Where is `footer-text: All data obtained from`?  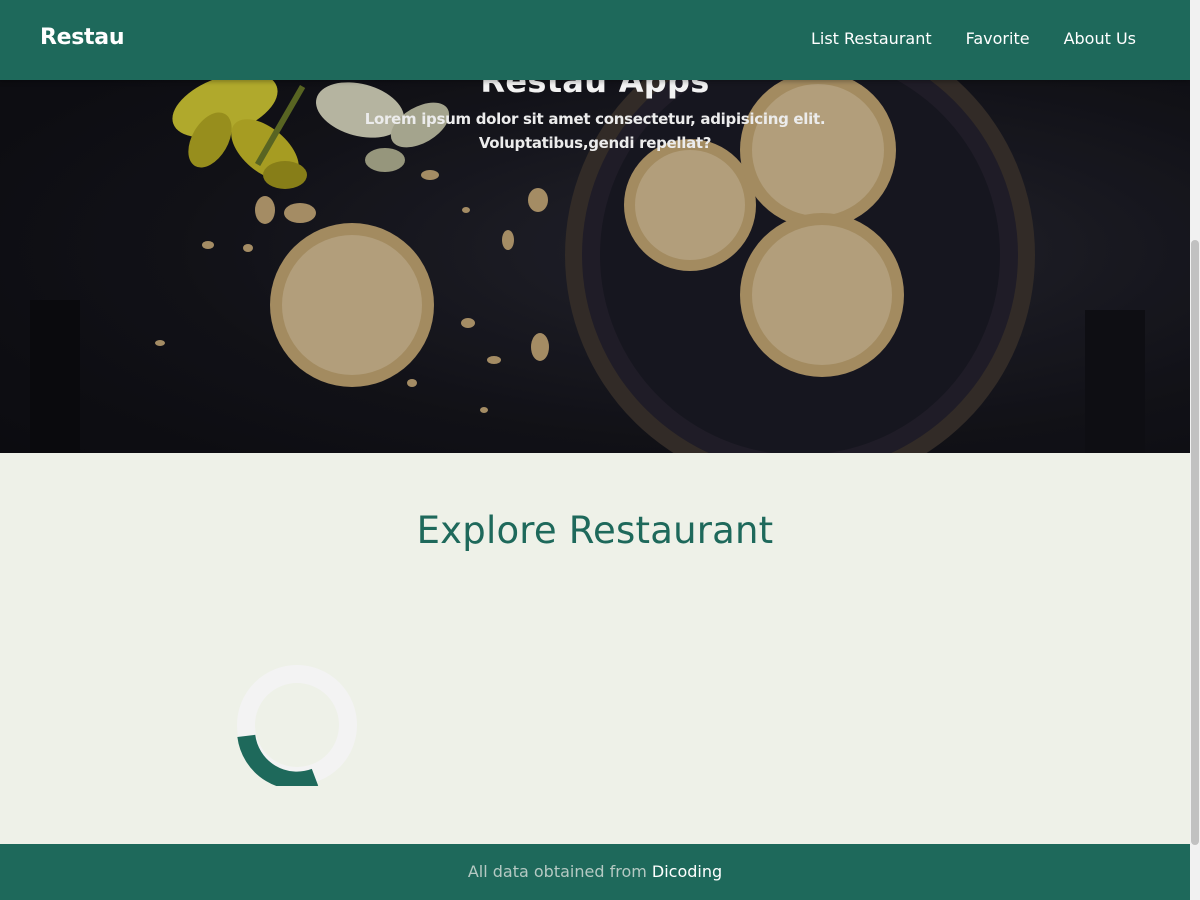
footer-text: All data obtained from is located at coordinates (559, 871).